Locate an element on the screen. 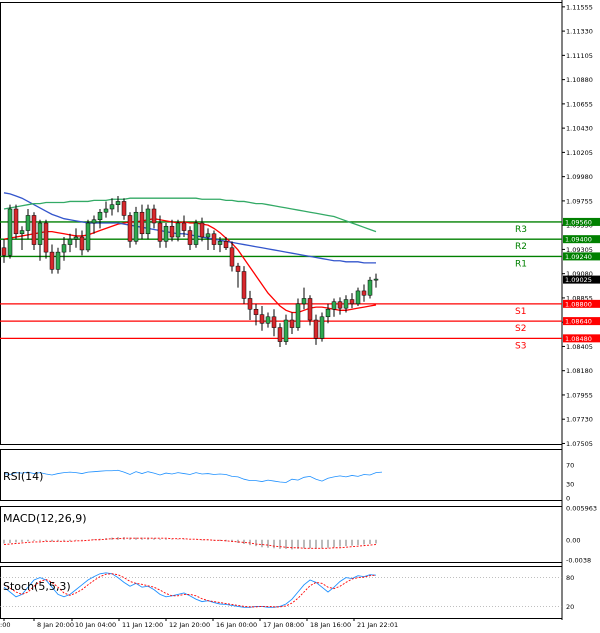  level-price-tag-text: 1.09240 is located at coordinates (578, 257).